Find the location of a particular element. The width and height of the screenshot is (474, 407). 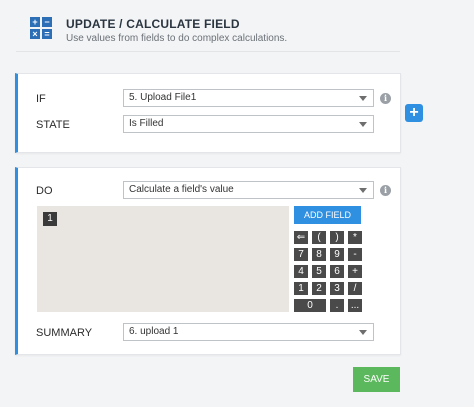

summary-label: SUMMARY is located at coordinates (64, 333).